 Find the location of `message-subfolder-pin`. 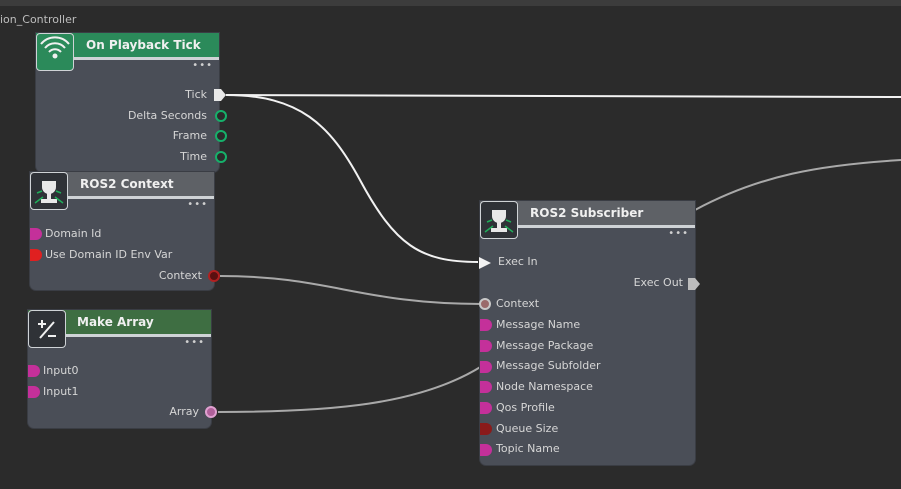

message-subfolder-pin is located at coordinates (486, 367).